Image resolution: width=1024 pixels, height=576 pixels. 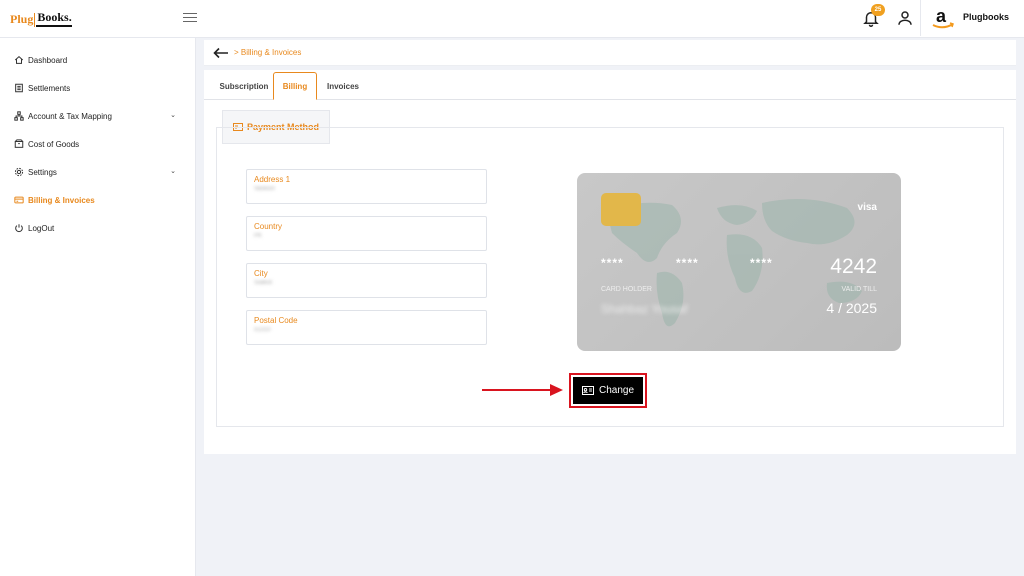 I want to click on card-valid-value: 4 / 2025, so click(x=851, y=308).